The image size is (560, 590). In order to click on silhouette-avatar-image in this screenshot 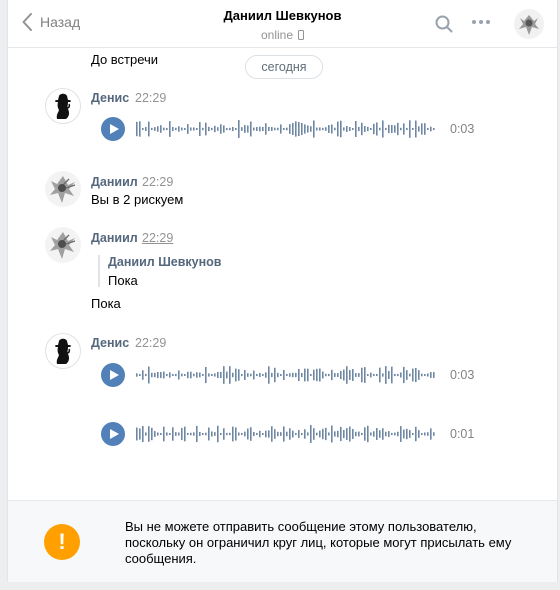, I will do `click(63, 106)`.